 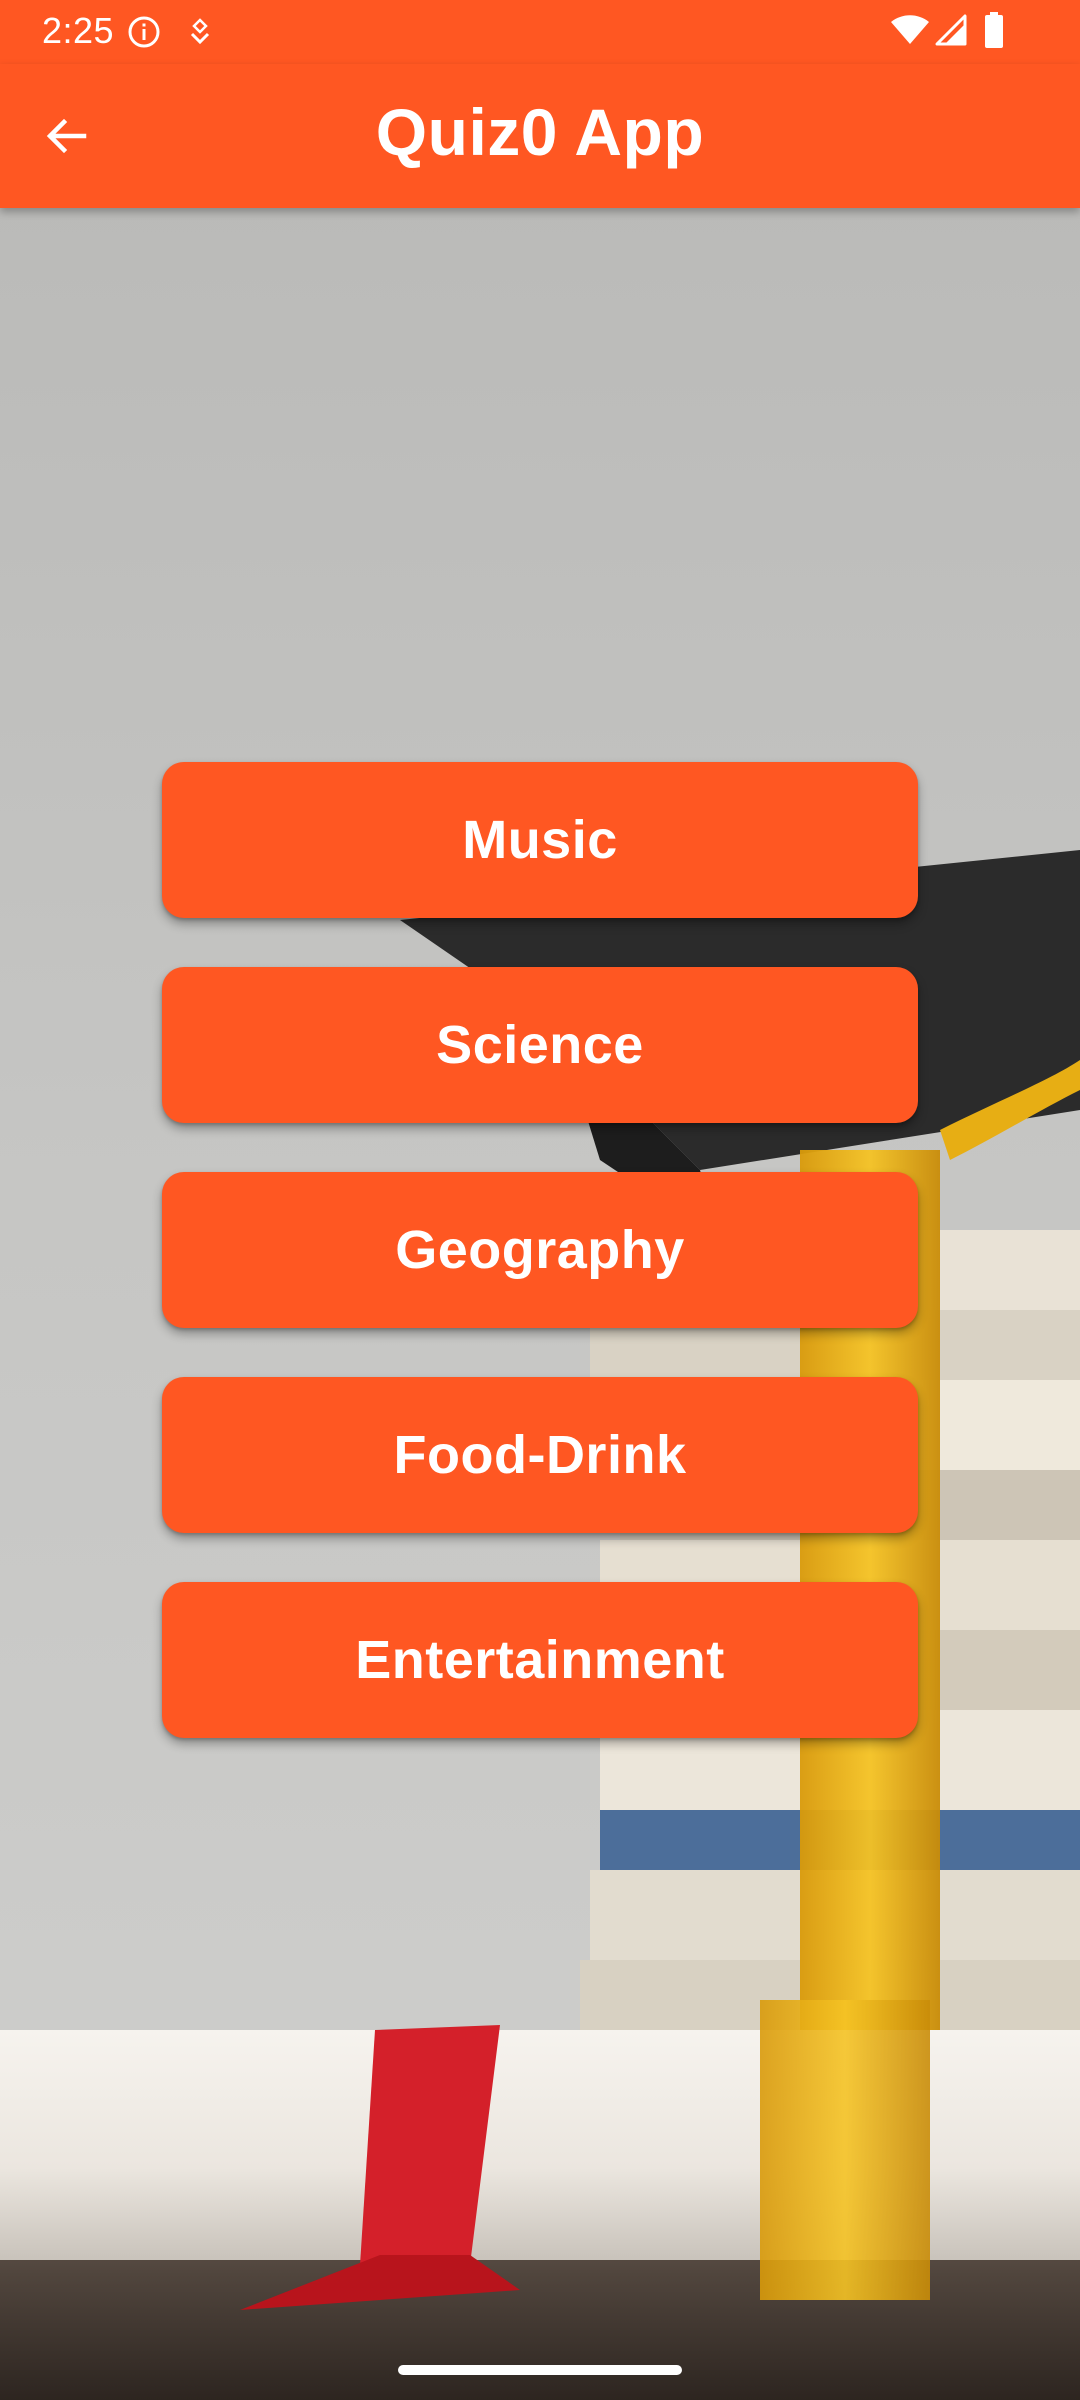 I want to click on category-button-entertainment: Entertainment, so click(x=540, y=1660).